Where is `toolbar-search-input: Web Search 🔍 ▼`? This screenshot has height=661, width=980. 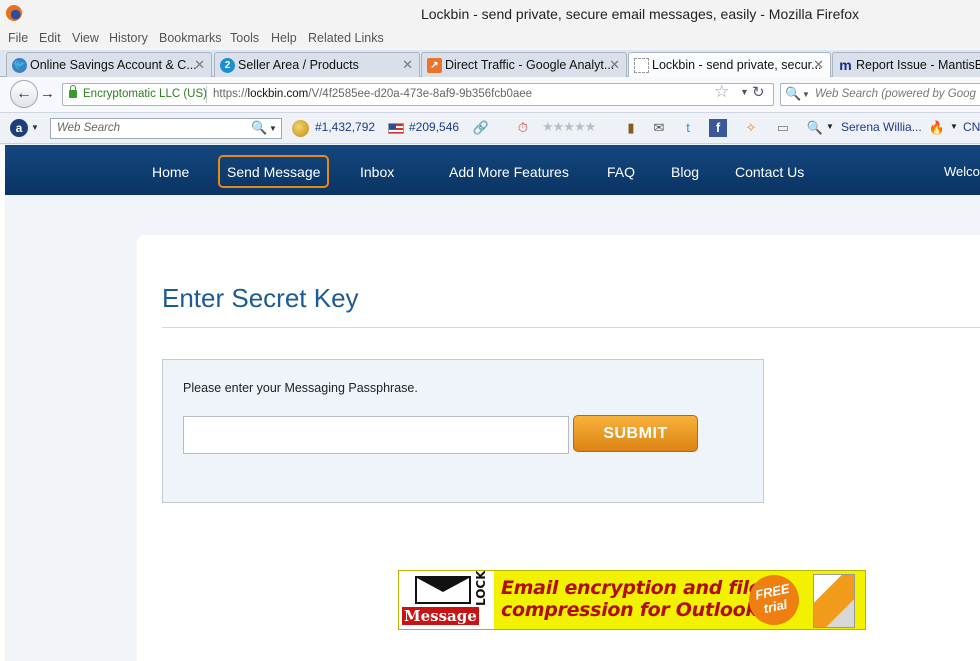 toolbar-search-input: Web Search 🔍 ▼ is located at coordinates (166, 128).